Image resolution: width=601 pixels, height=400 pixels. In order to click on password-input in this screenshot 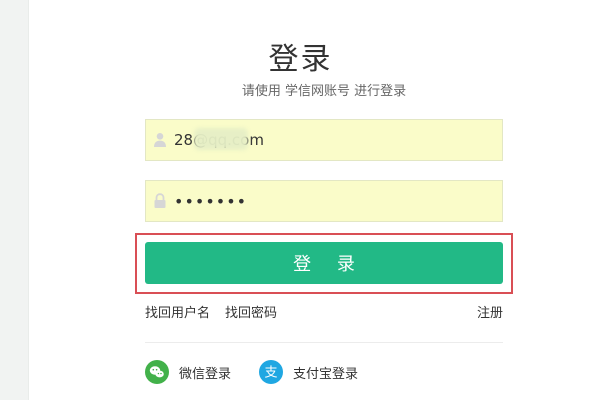, I will do `click(334, 201)`.